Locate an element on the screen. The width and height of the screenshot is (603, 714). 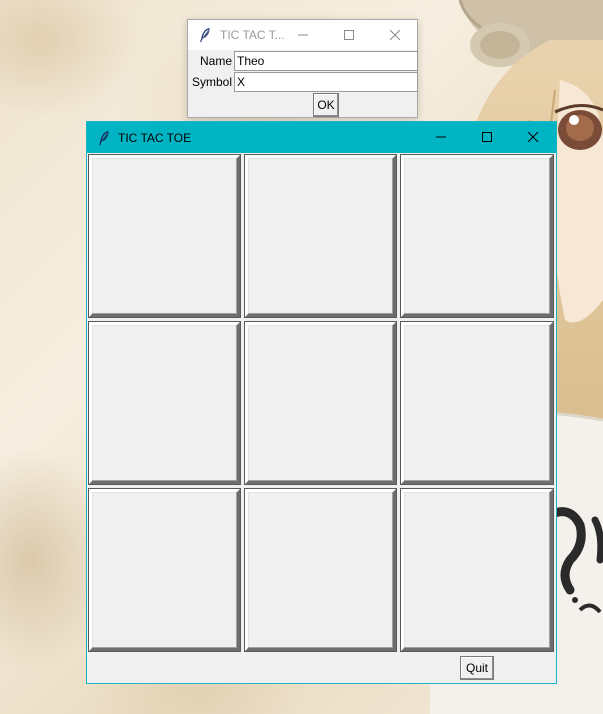
quit-button: Quit is located at coordinates (477, 668).